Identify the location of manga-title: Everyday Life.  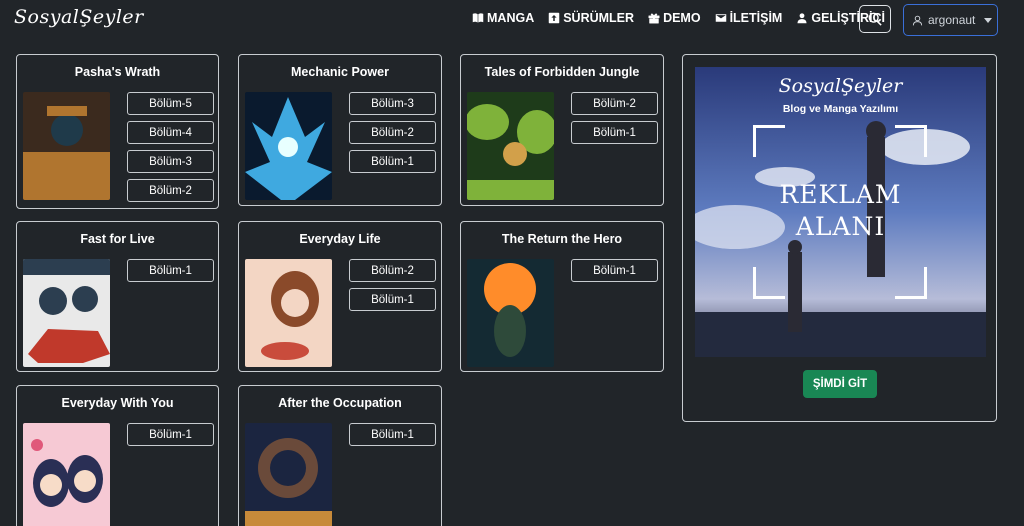
(340, 239).